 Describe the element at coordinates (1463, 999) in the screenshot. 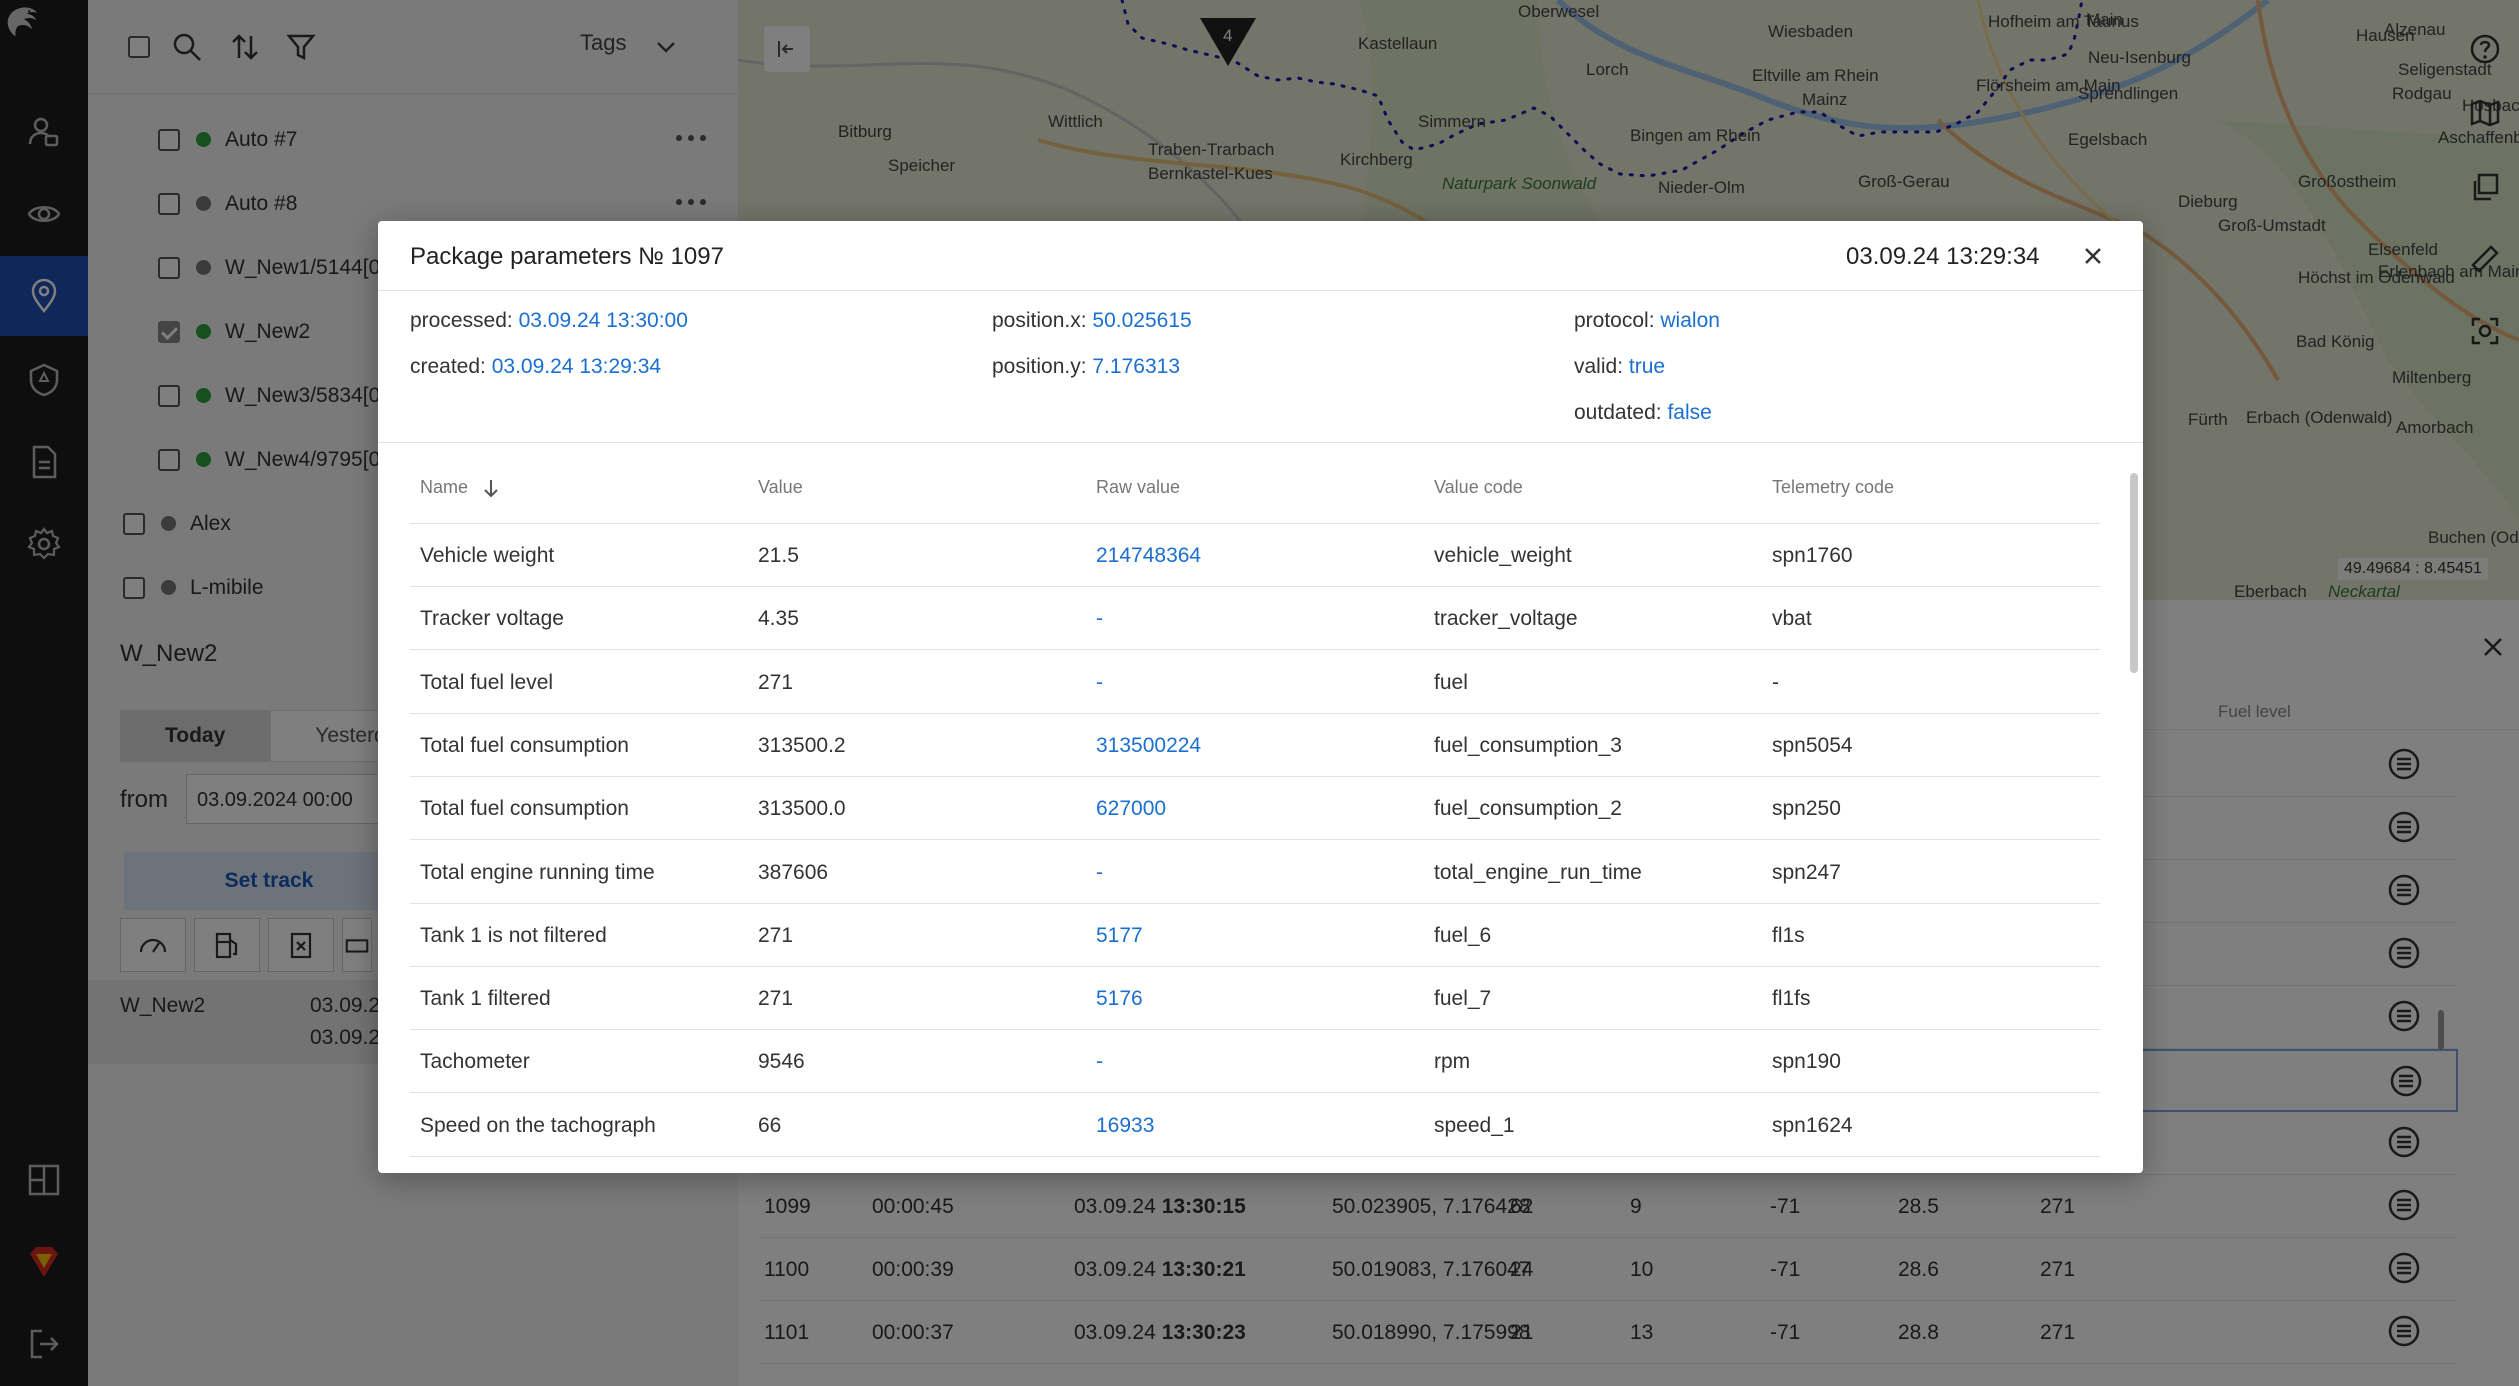

I see `param-value-code: fuel_7` at that location.